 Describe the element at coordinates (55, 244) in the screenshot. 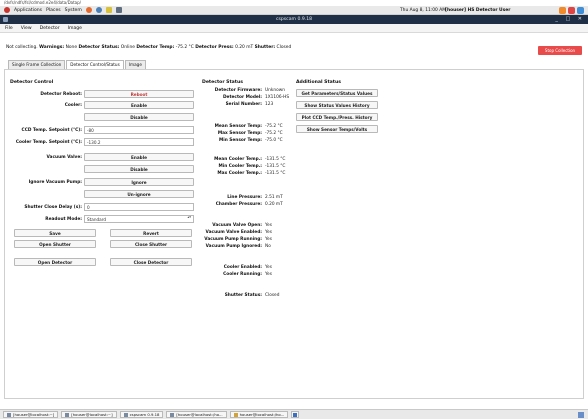

I see `open-shutter-button: Open Shutter` at that location.